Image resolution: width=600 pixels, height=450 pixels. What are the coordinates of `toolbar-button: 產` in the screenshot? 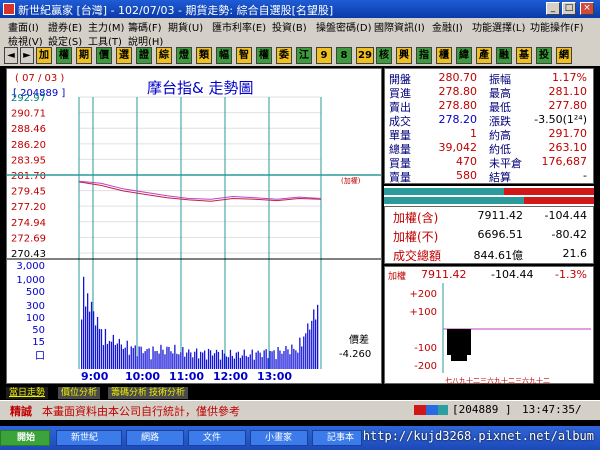 It's located at (484, 55).